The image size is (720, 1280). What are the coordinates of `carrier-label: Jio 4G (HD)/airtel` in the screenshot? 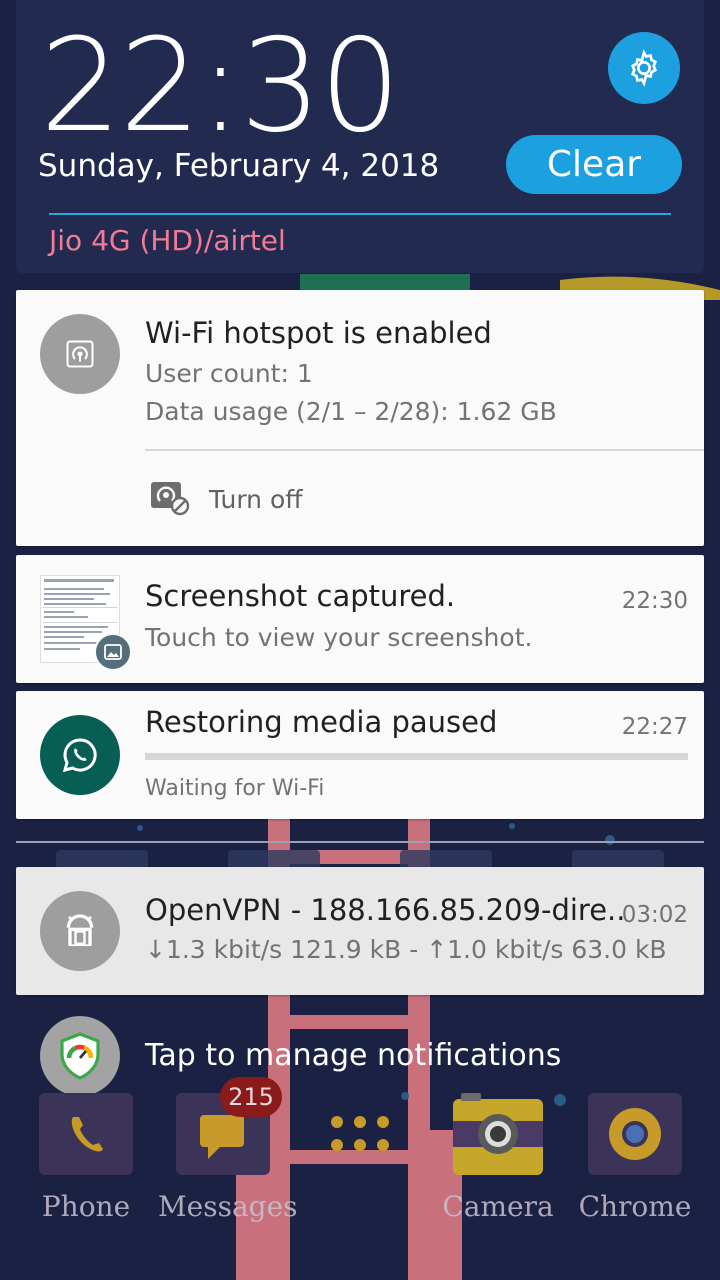 It's located at (167, 240).